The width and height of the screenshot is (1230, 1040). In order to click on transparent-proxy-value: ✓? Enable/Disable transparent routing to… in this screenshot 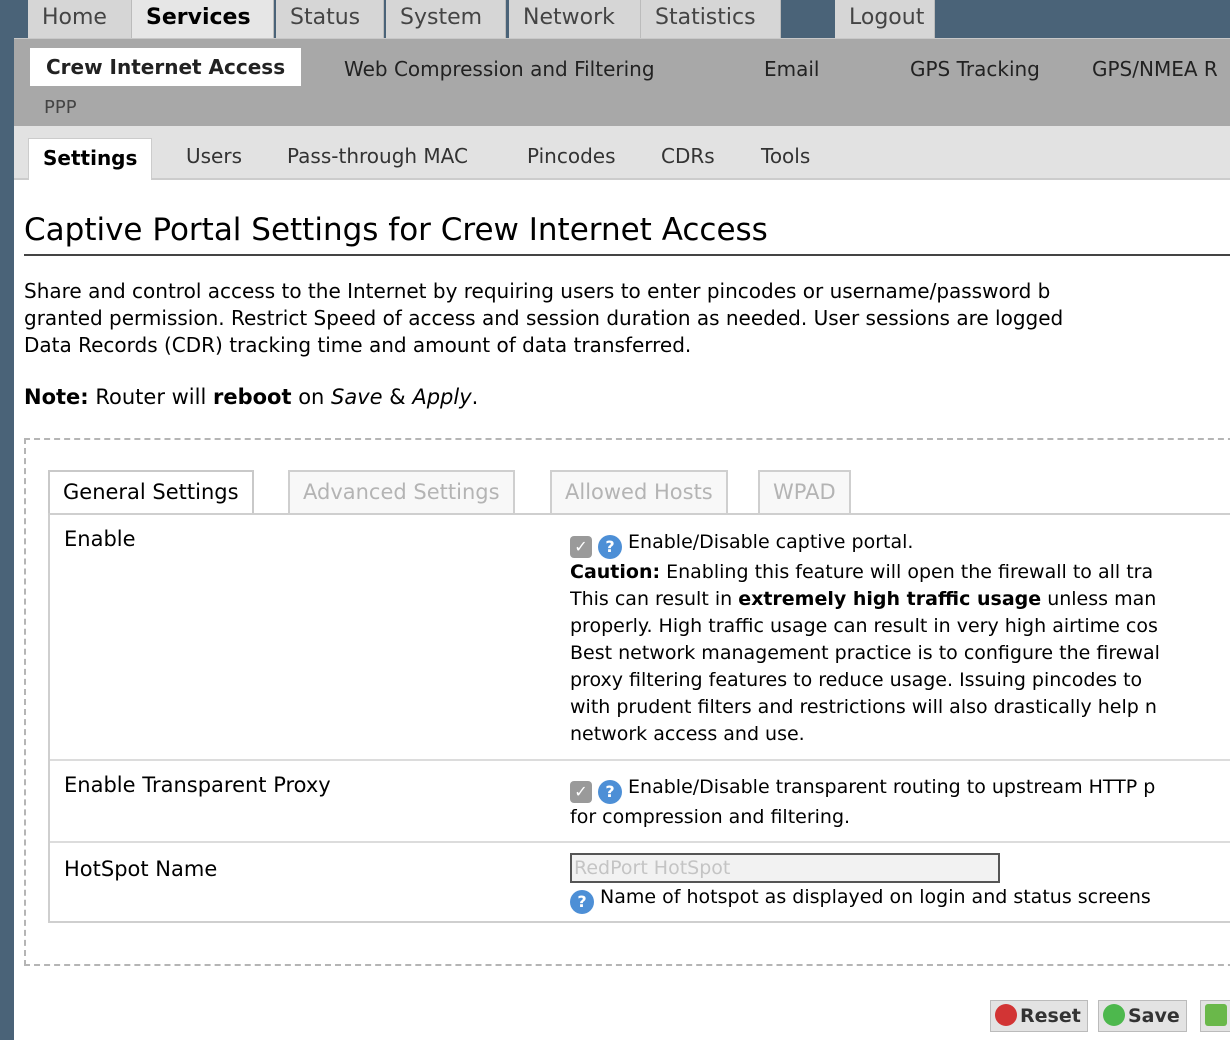, I will do `click(900, 802)`.